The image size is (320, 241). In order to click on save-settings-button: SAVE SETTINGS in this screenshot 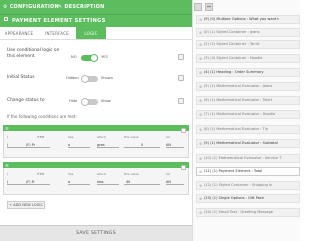, I will do `click(96, 233)`.